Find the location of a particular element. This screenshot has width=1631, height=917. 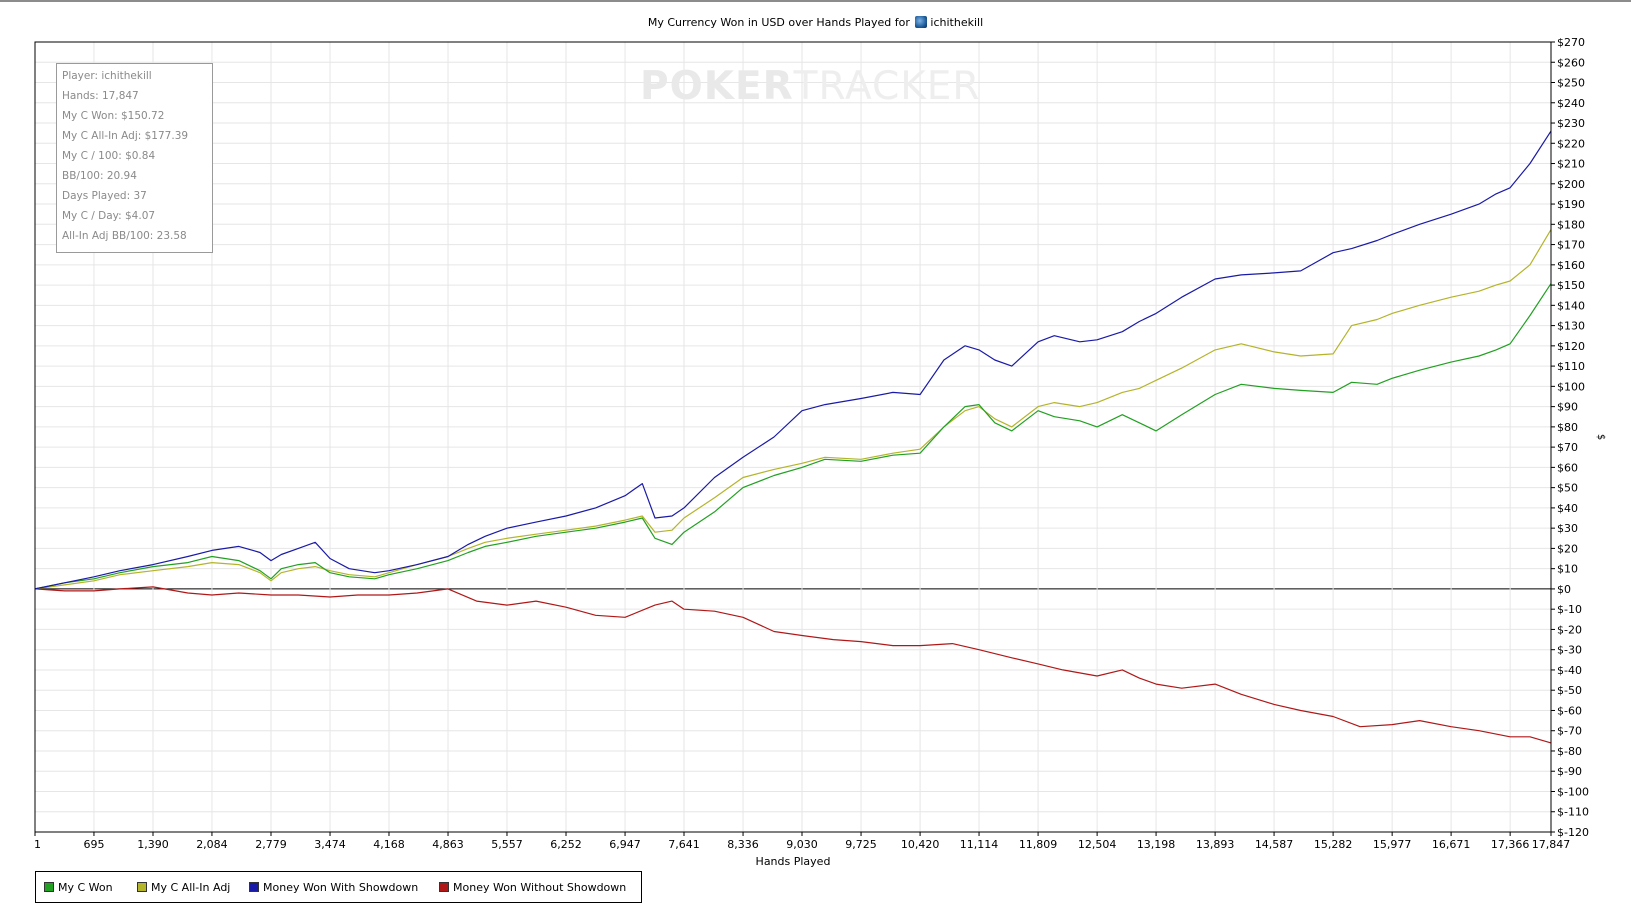

x-tick-label: 17,366 is located at coordinates (1510, 844).